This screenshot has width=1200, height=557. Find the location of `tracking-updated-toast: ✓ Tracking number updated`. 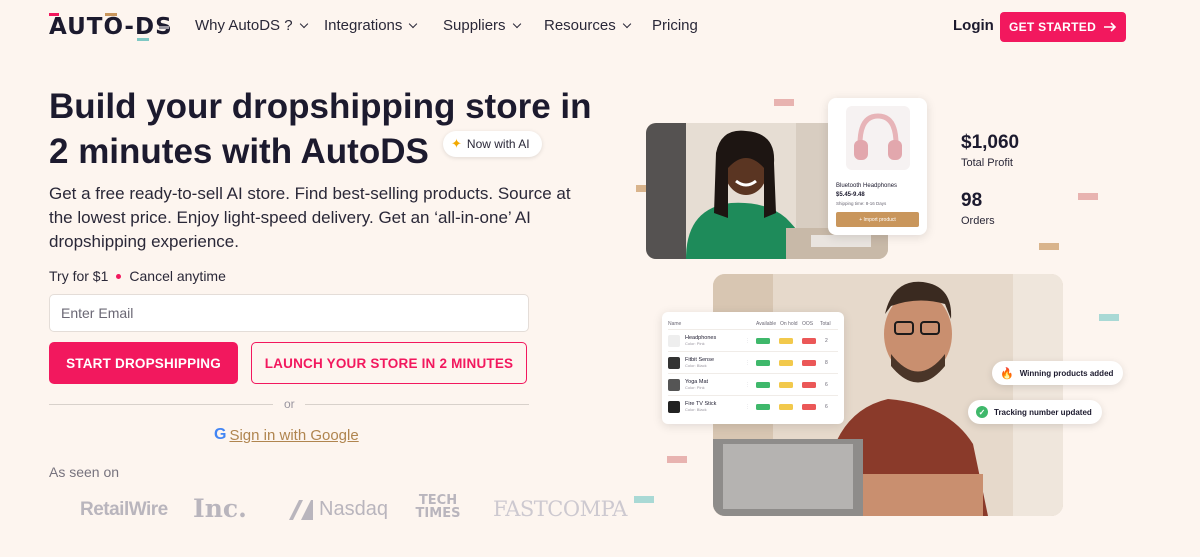

tracking-updated-toast: ✓ Tracking number updated is located at coordinates (1035, 412).